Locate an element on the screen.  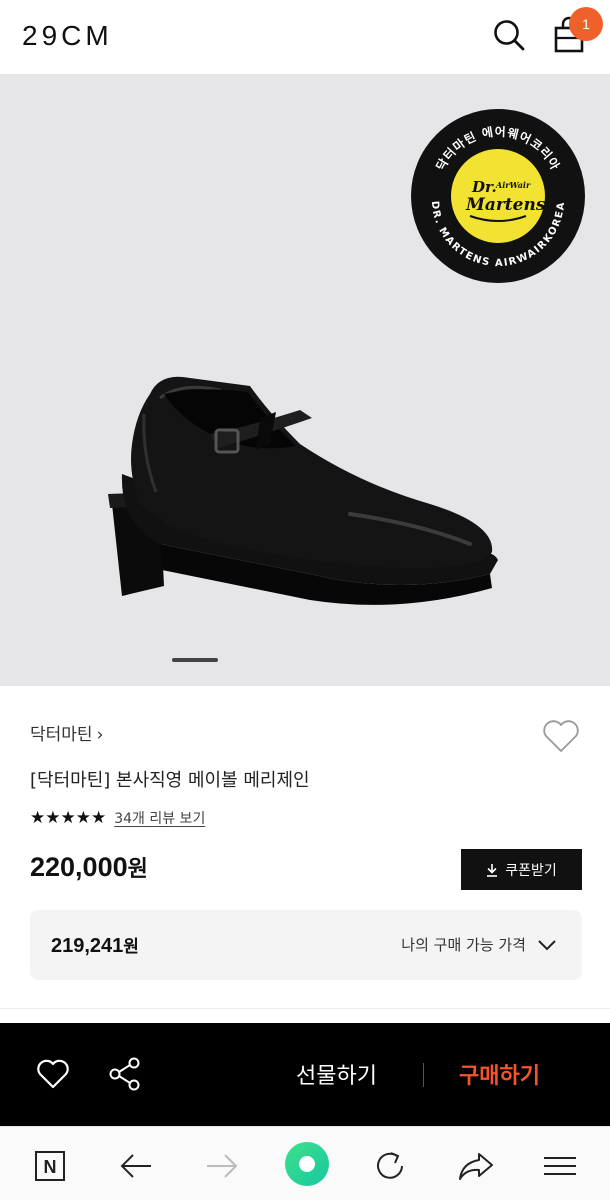
chevron-right-icon: › is located at coordinates (100, 735).